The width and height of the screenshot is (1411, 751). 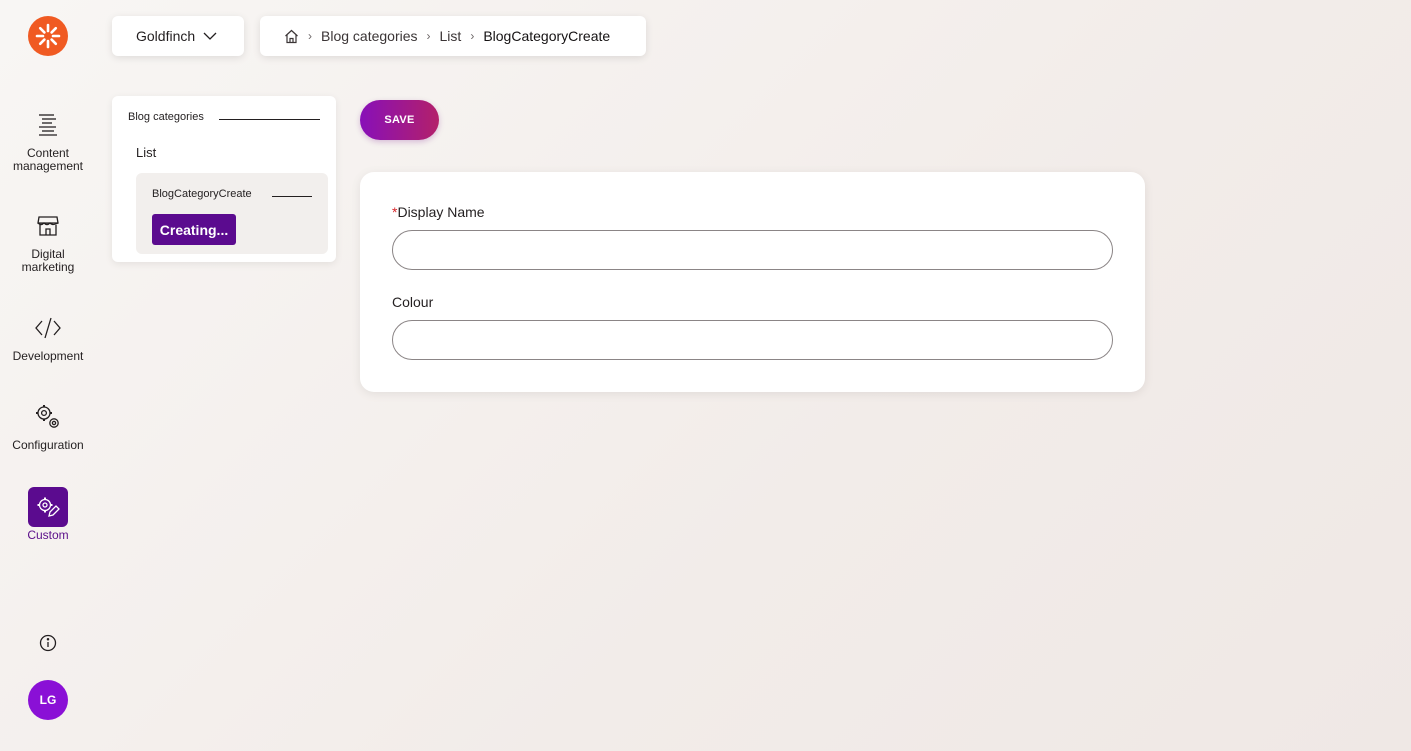 I want to click on rail-item-digital-marketing: Digital marketing, so click(x=48, y=240).